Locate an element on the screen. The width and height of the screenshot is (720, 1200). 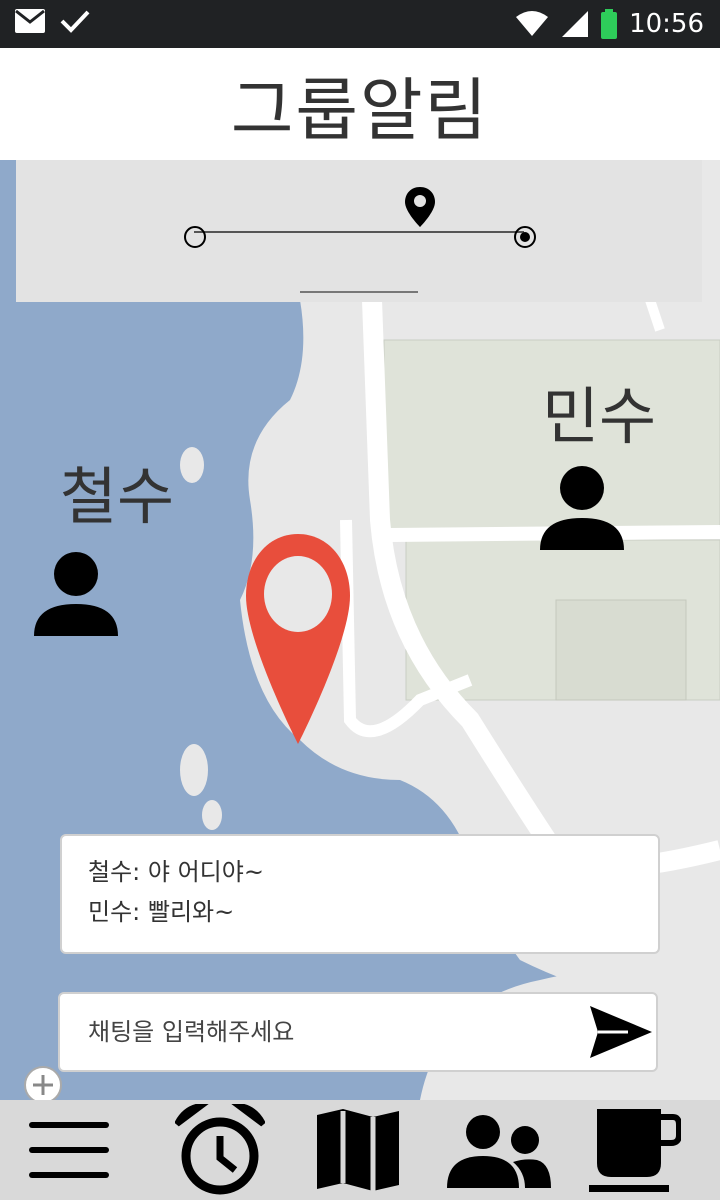
wifi-icon is located at coordinates (532, 23).